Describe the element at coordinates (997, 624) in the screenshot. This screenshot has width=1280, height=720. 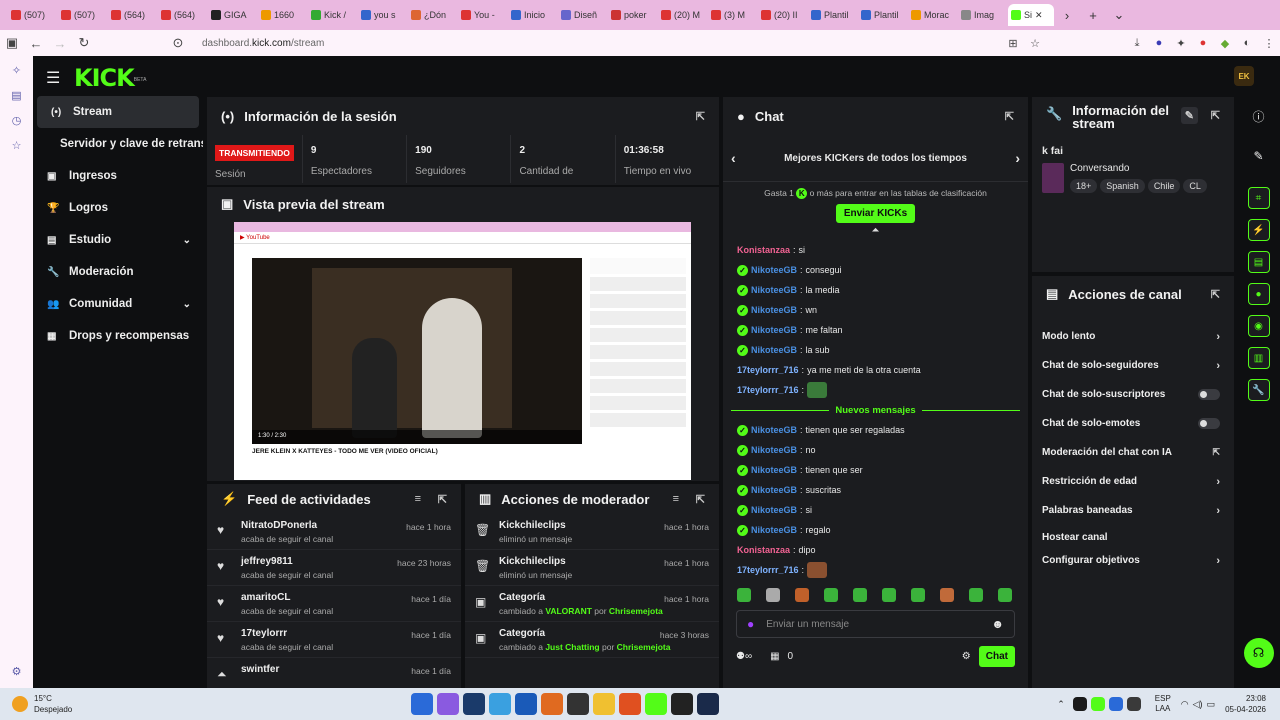
I see `emoji-icon: ☻` at that location.